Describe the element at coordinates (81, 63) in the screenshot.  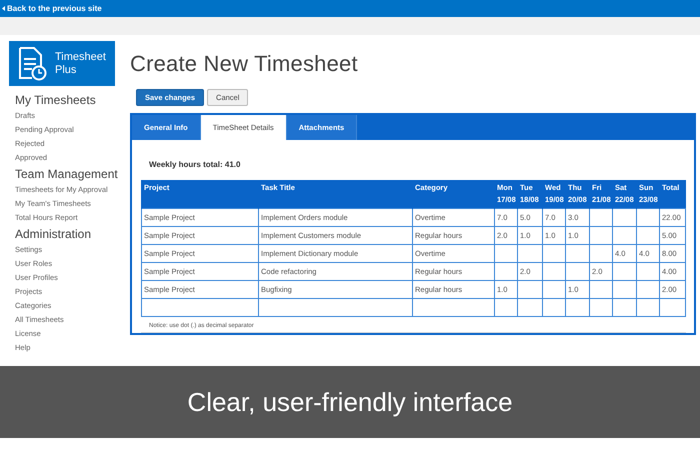
I see `logo-text: Timesheet Plus` at that location.